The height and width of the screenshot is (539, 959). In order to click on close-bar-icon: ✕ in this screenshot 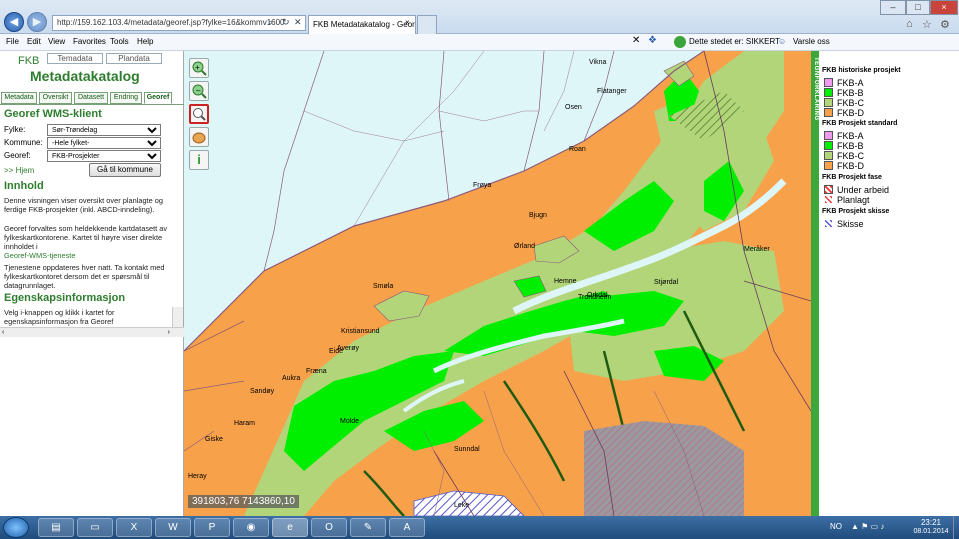, I will do `click(636, 40)`.